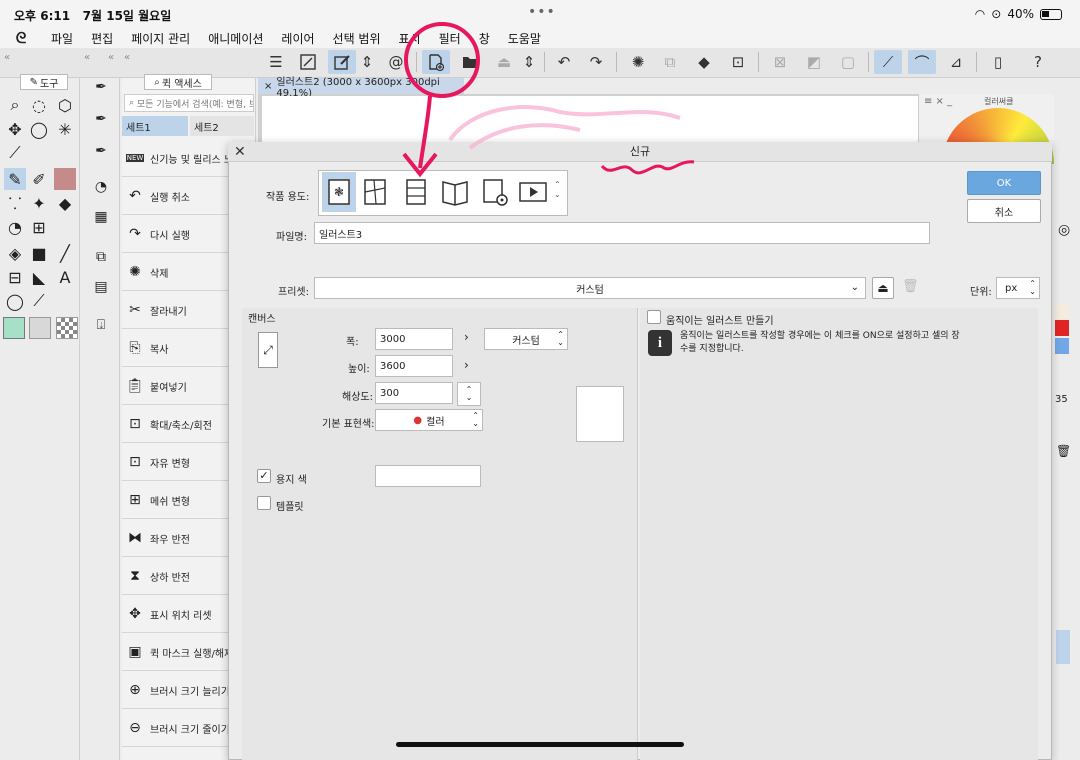 This screenshot has width=1080, height=760. Describe the element at coordinates (738, 62) in the screenshot. I see `transform-icon: ⊡` at that location.